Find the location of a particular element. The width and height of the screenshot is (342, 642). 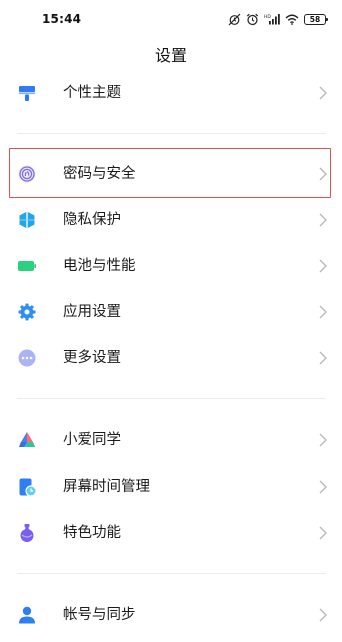

theme-brush-icon is located at coordinates (27, 93).